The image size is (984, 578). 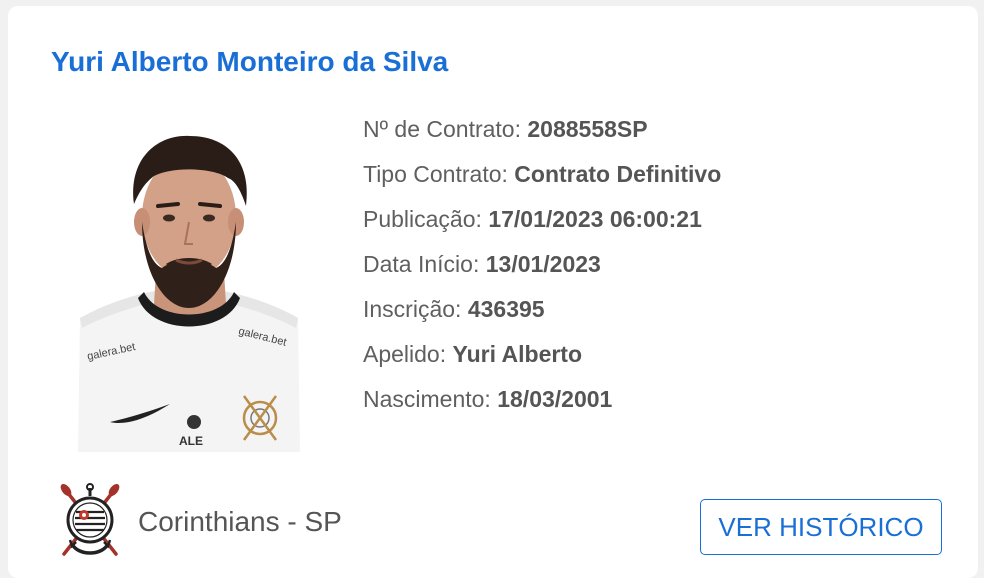 What do you see at coordinates (543, 264) in the screenshot?
I see `detail-value: 13/01/2023` at bounding box center [543, 264].